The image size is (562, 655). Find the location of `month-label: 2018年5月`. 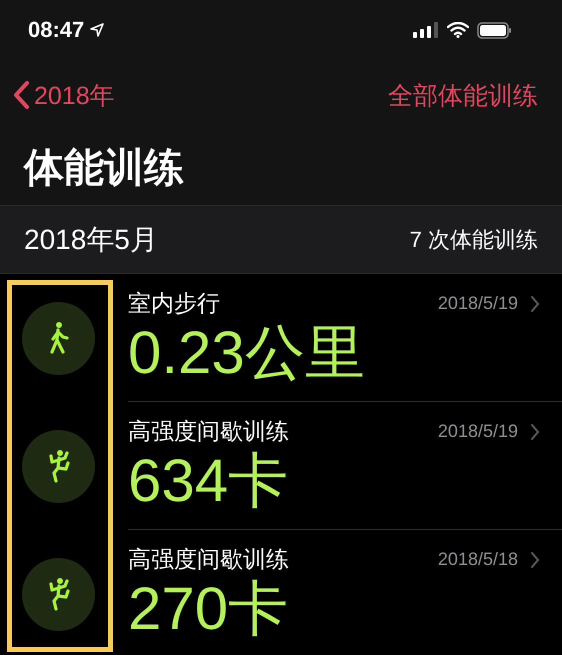

month-label: 2018年5月 is located at coordinates (91, 239).